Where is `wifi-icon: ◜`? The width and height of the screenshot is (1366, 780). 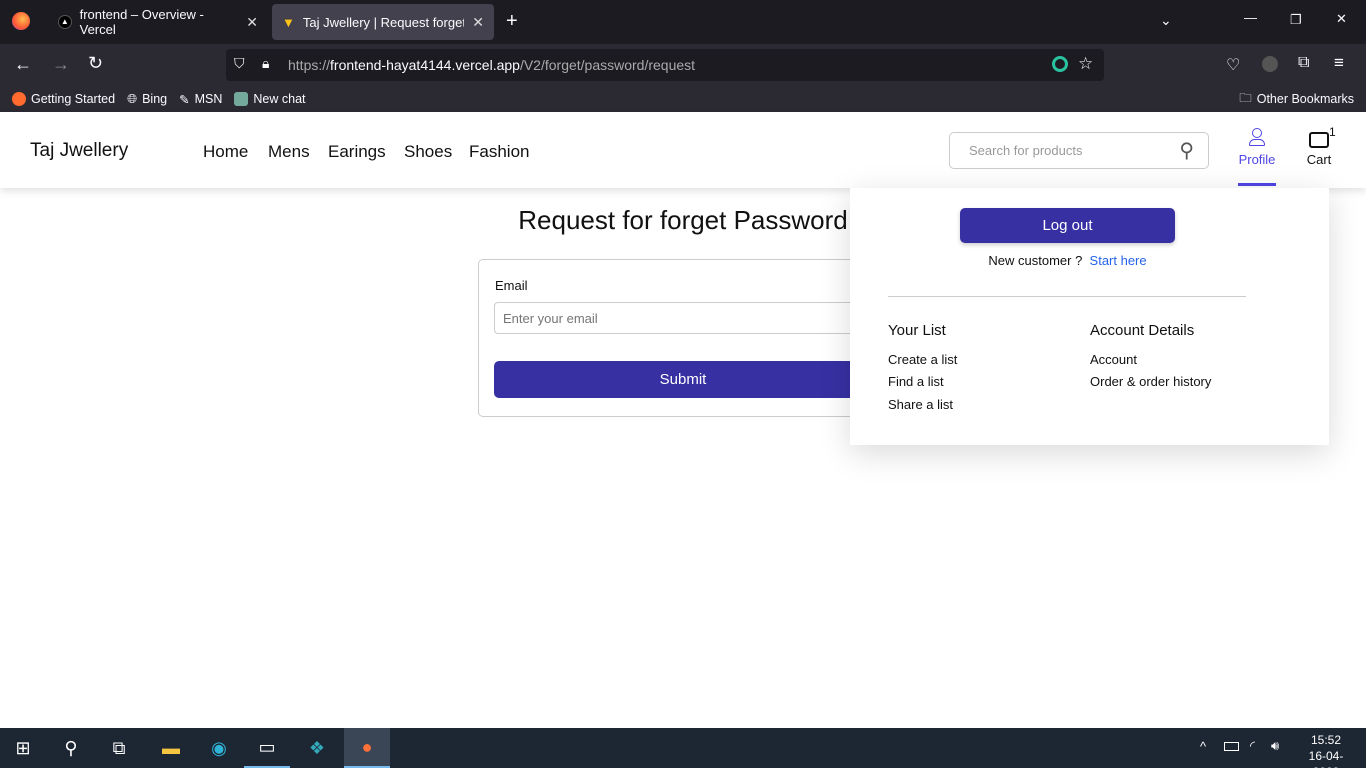
wifi-icon: ◜ is located at coordinates (1252, 746).